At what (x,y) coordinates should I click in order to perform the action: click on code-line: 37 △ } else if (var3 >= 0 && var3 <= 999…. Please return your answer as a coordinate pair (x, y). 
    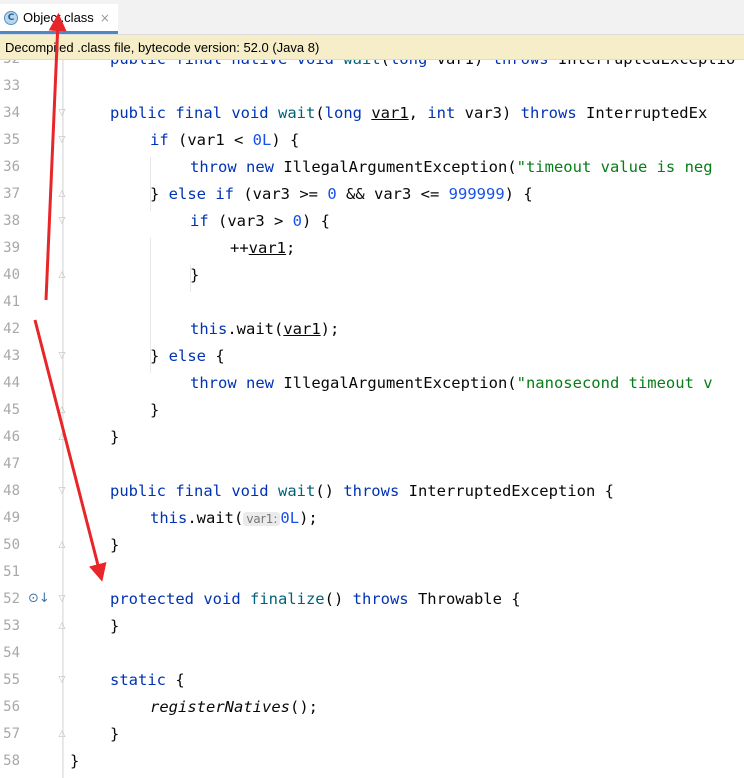
    Looking at the image, I should click on (372, 194).